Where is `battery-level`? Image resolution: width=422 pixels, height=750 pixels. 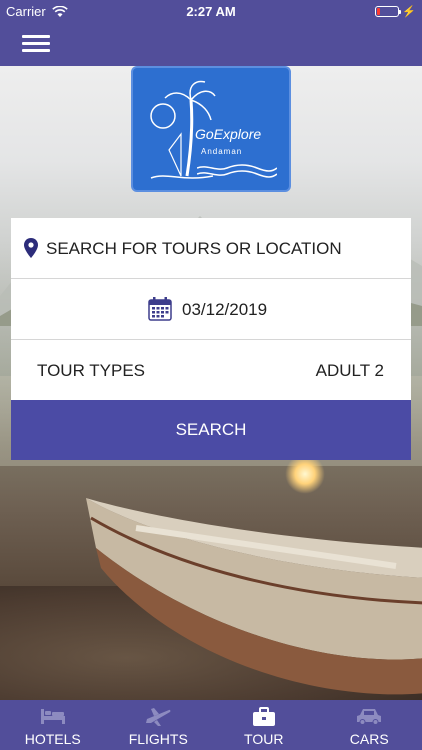 battery-level is located at coordinates (379, 11).